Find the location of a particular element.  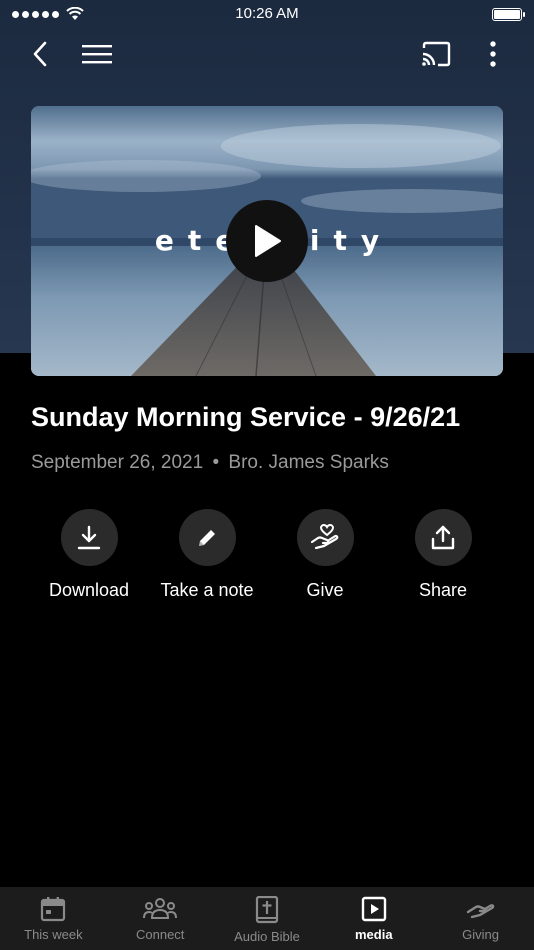

cast-icon is located at coordinates (436, 54).